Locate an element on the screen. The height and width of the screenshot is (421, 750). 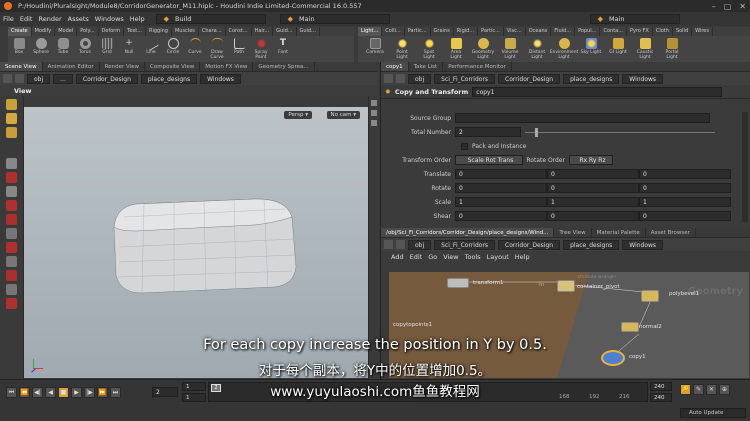
menu-windows: Windows is located at coordinates (109, 19).